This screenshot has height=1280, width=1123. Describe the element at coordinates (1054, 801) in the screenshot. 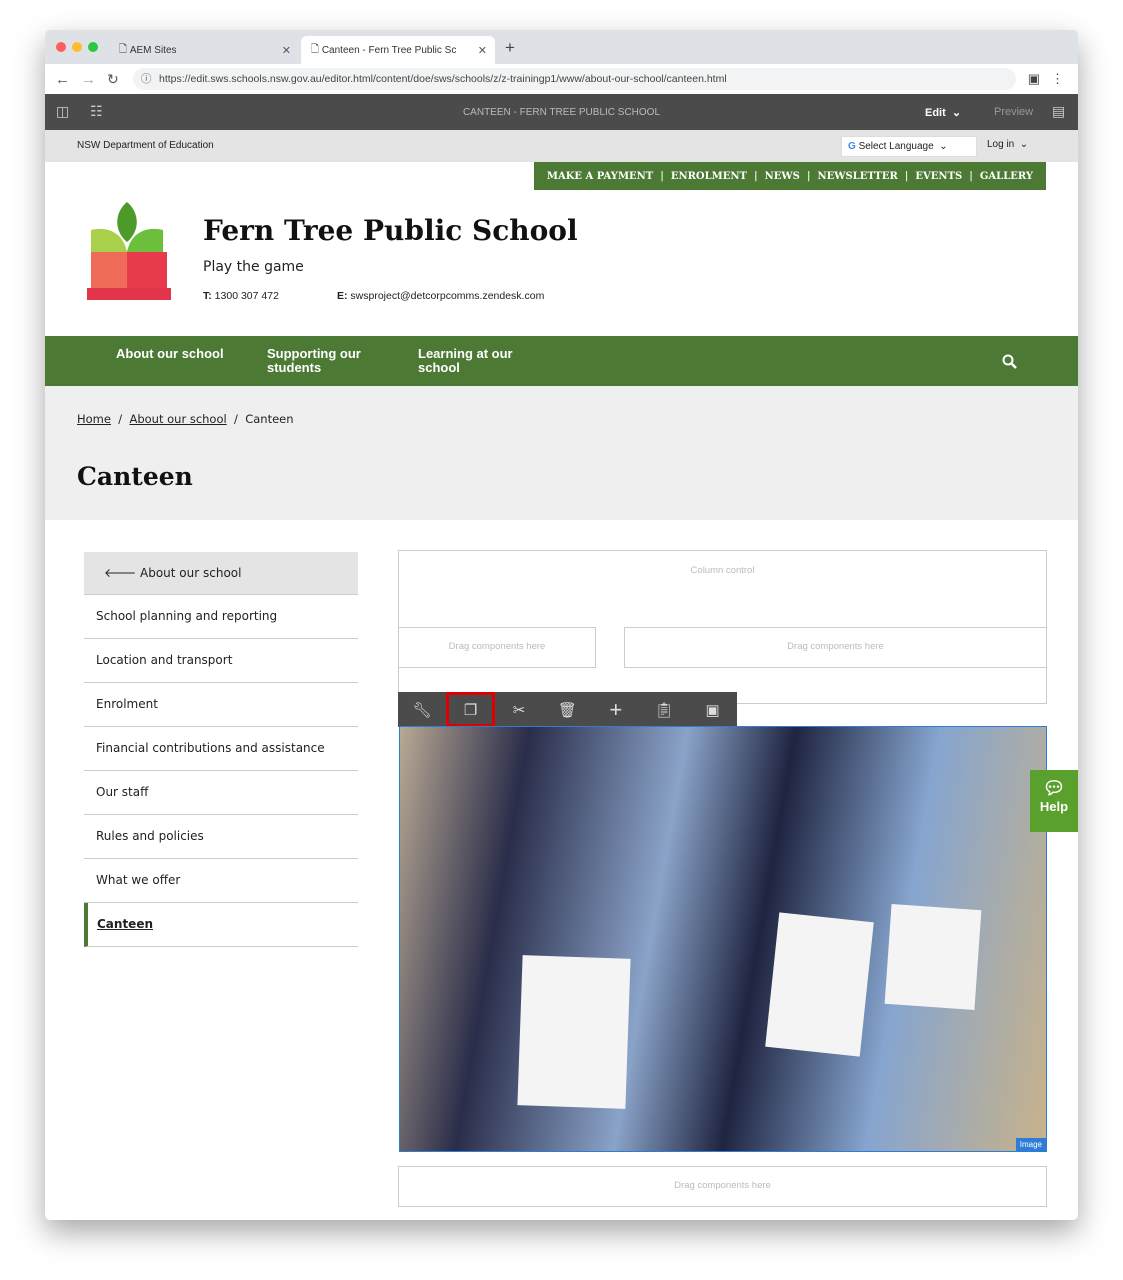

I see `help-button: 💬︎ Help` at that location.